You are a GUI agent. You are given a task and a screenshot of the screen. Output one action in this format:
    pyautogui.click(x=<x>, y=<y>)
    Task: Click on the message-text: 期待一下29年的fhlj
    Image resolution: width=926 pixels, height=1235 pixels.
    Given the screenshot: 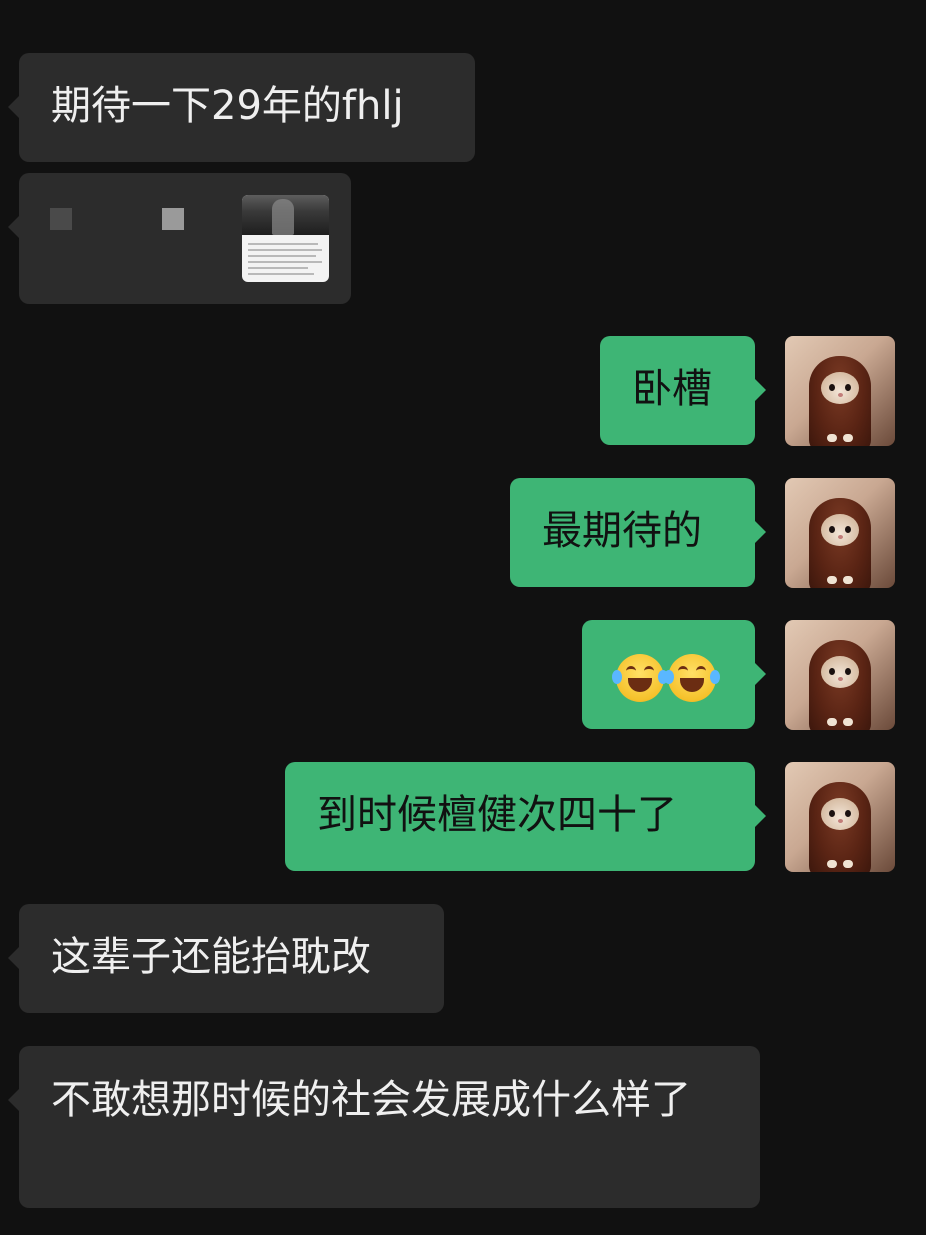 What is the action you would take?
    pyautogui.click(x=227, y=106)
    